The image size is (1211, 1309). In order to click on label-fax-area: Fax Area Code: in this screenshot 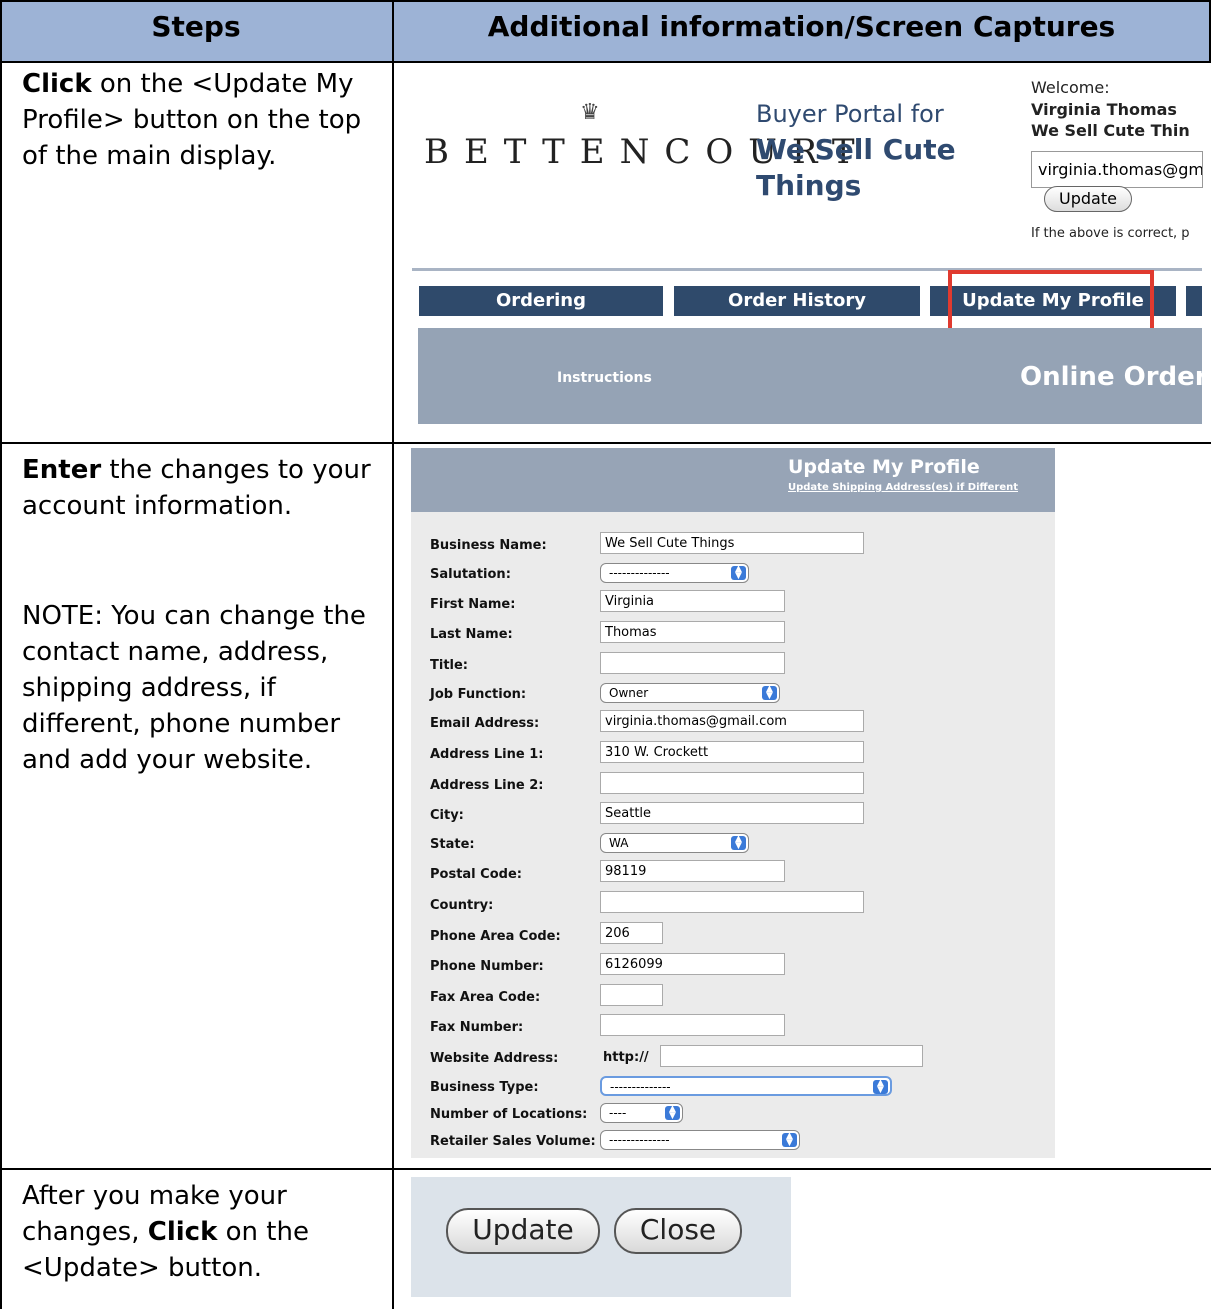, I will do `click(485, 997)`.